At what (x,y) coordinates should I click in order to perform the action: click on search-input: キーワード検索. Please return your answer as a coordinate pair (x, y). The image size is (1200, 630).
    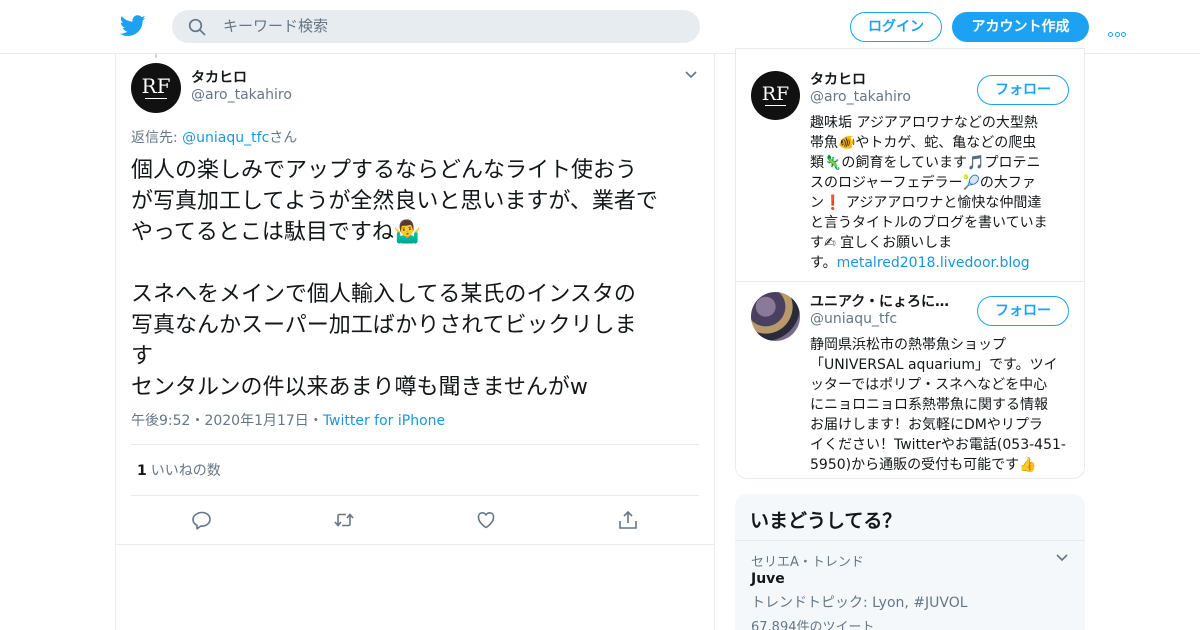
    Looking at the image, I should click on (275, 26).